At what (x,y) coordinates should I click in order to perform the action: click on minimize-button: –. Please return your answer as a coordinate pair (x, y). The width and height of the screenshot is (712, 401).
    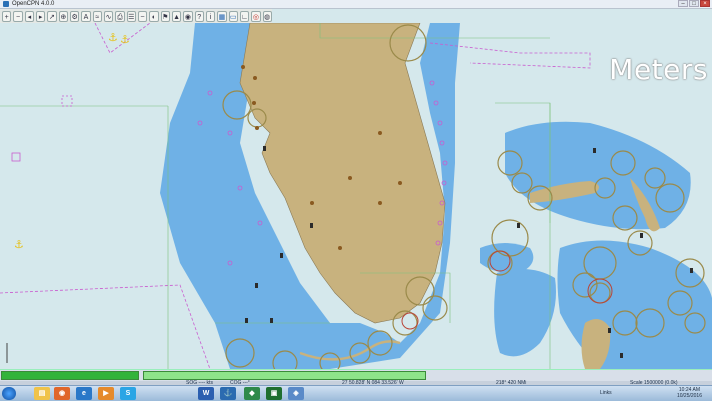
    Looking at the image, I should click on (683, 3).